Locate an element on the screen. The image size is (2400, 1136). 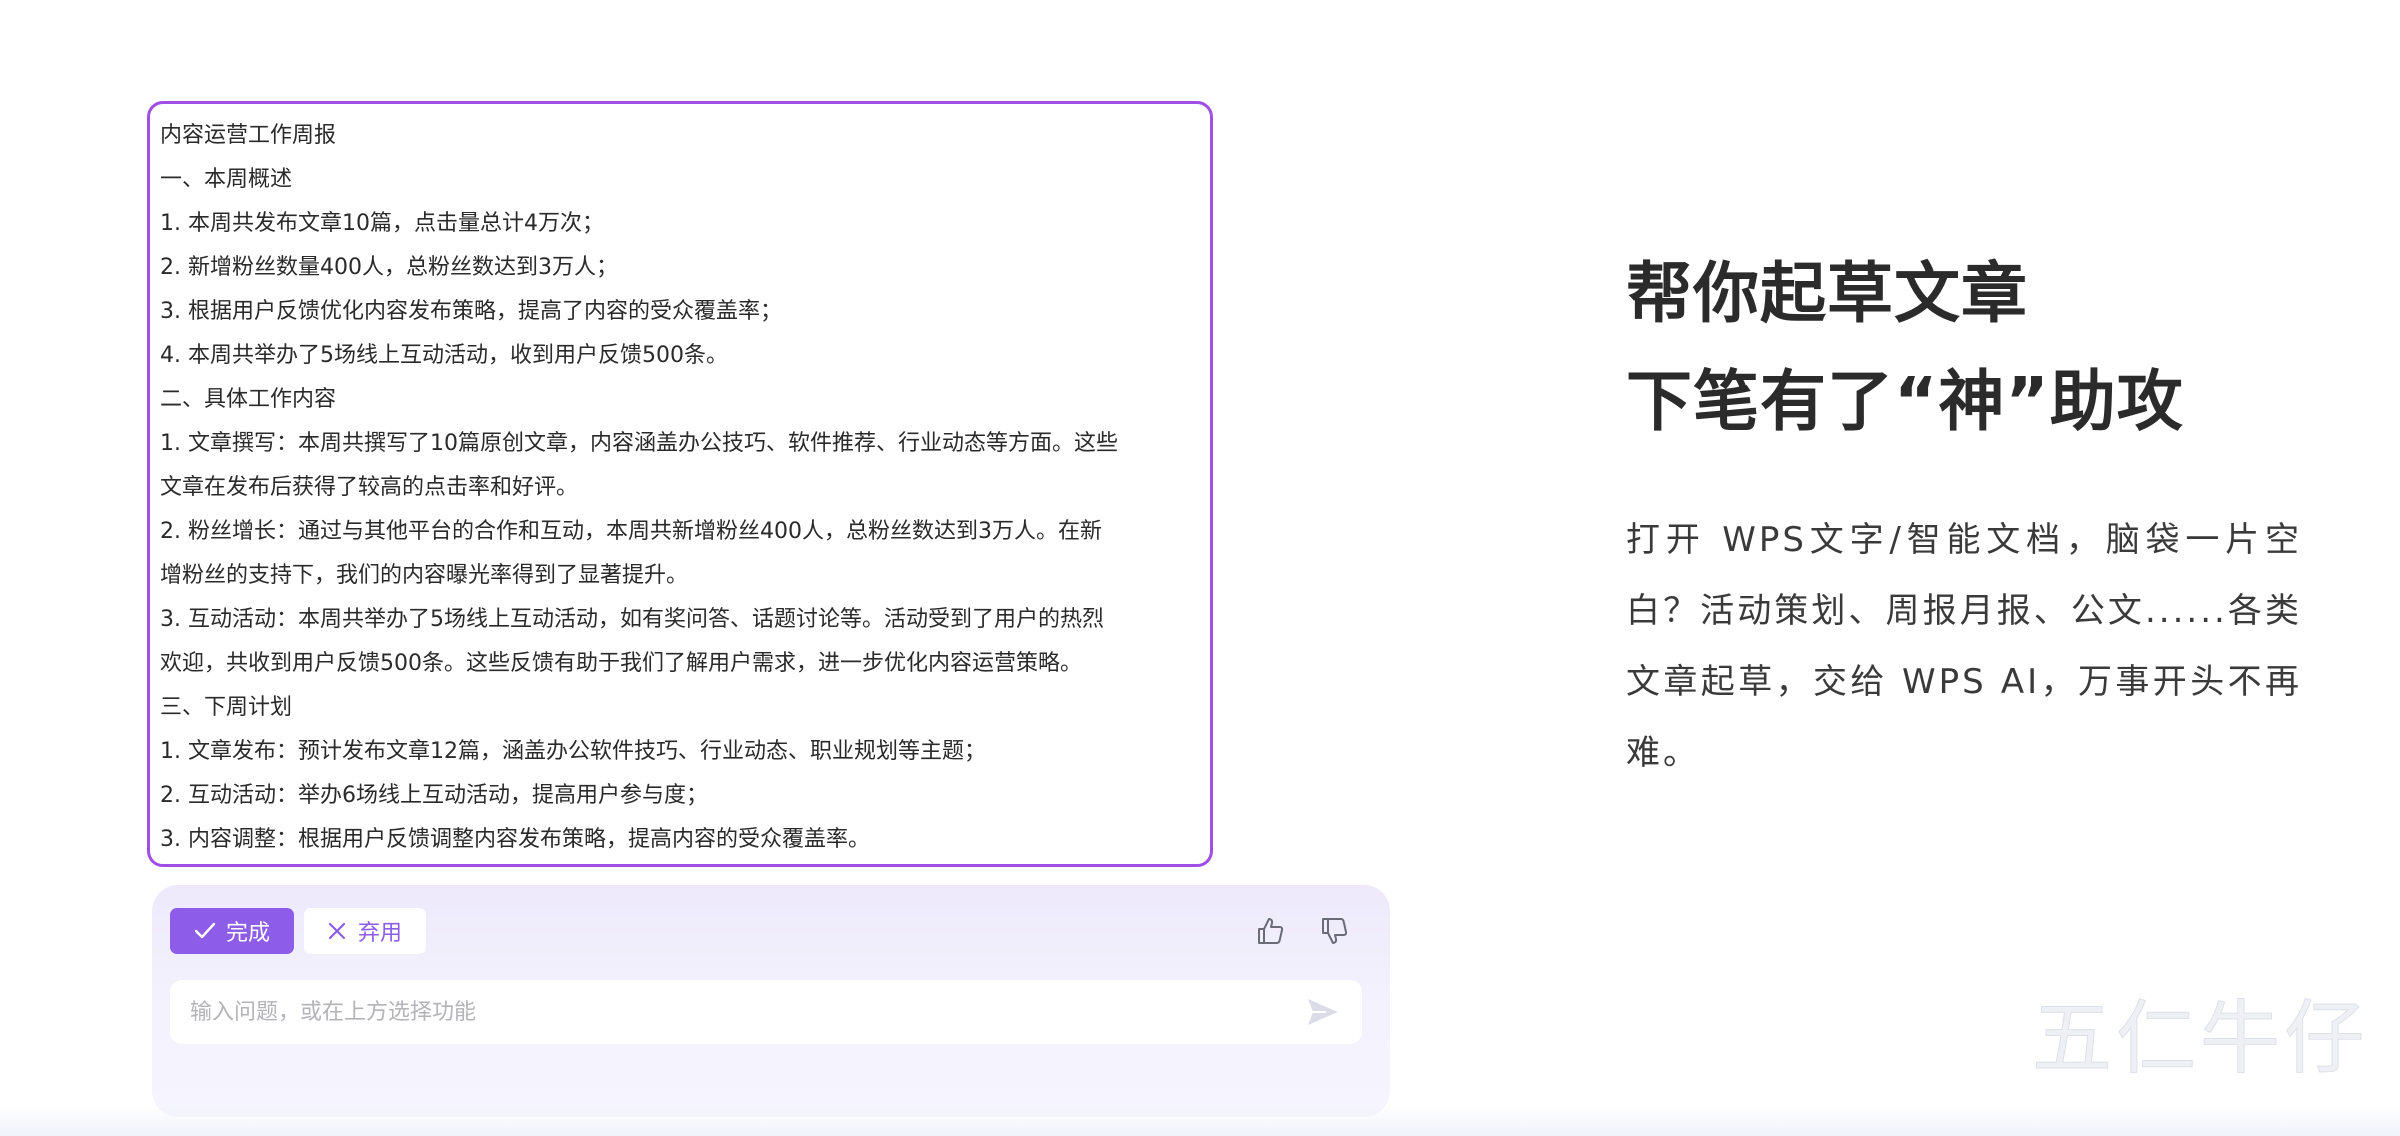
check-icon is located at coordinates (205, 930).